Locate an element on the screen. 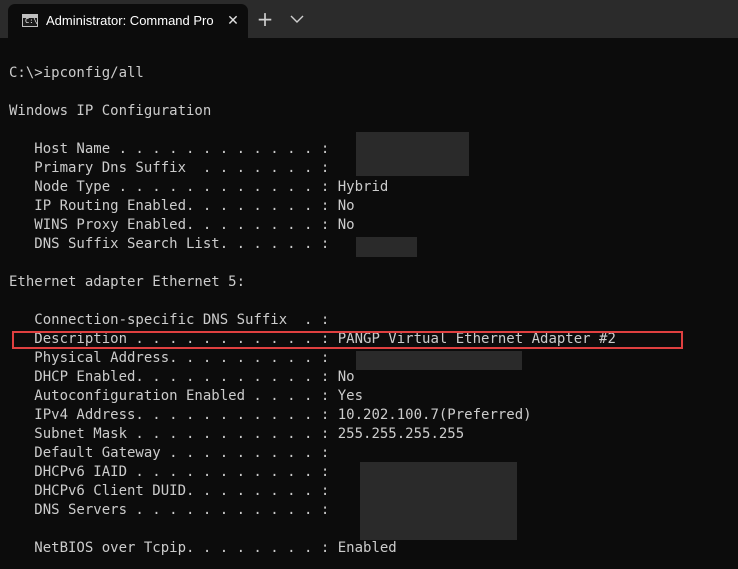  tab-title: Administrator: Command Prompt is located at coordinates (130, 20).